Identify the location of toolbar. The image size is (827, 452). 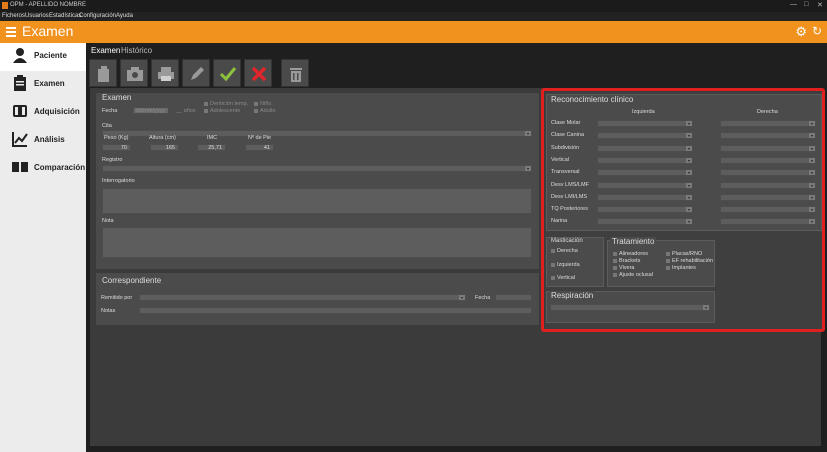
(201, 73).